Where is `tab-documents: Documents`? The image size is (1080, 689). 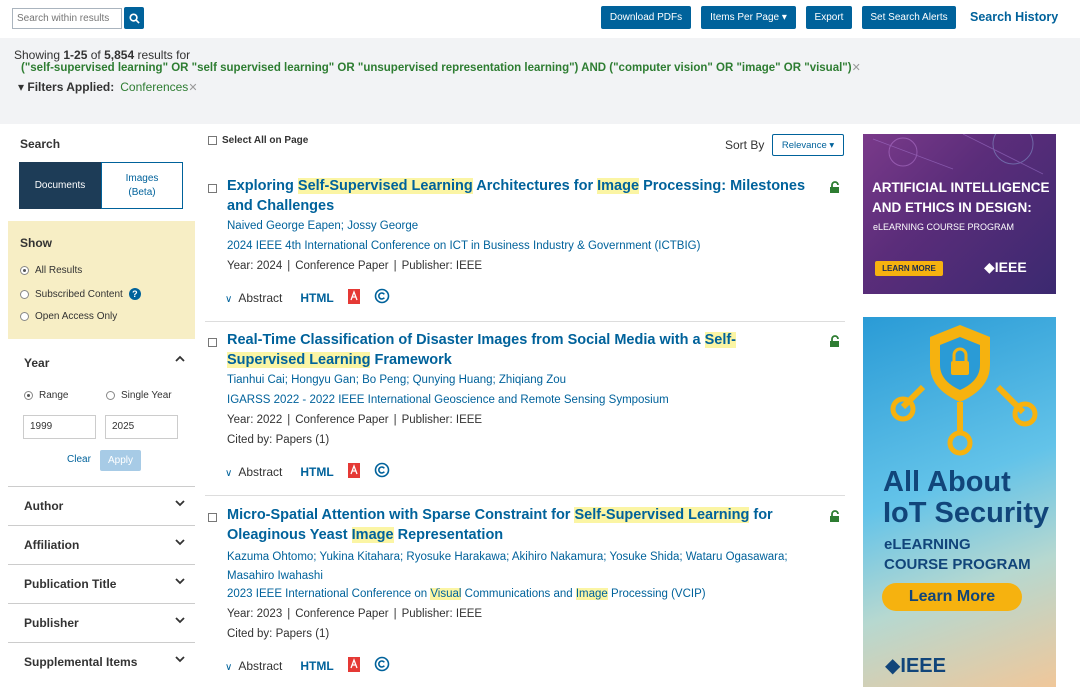
tab-documents: Documents is located at coordinates (60, 185).